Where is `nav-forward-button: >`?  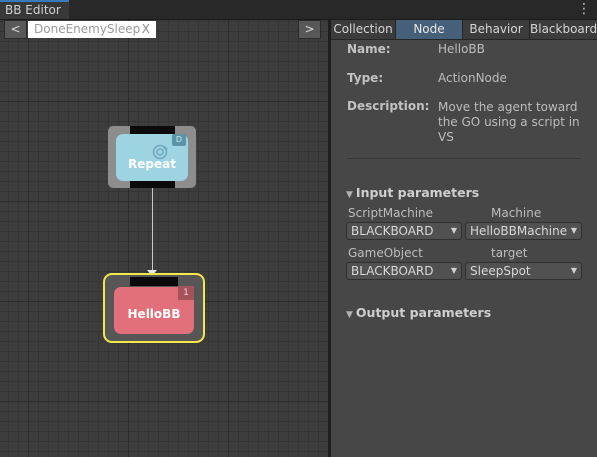 nav-forward-button: > is located at coordinates (309, 29).